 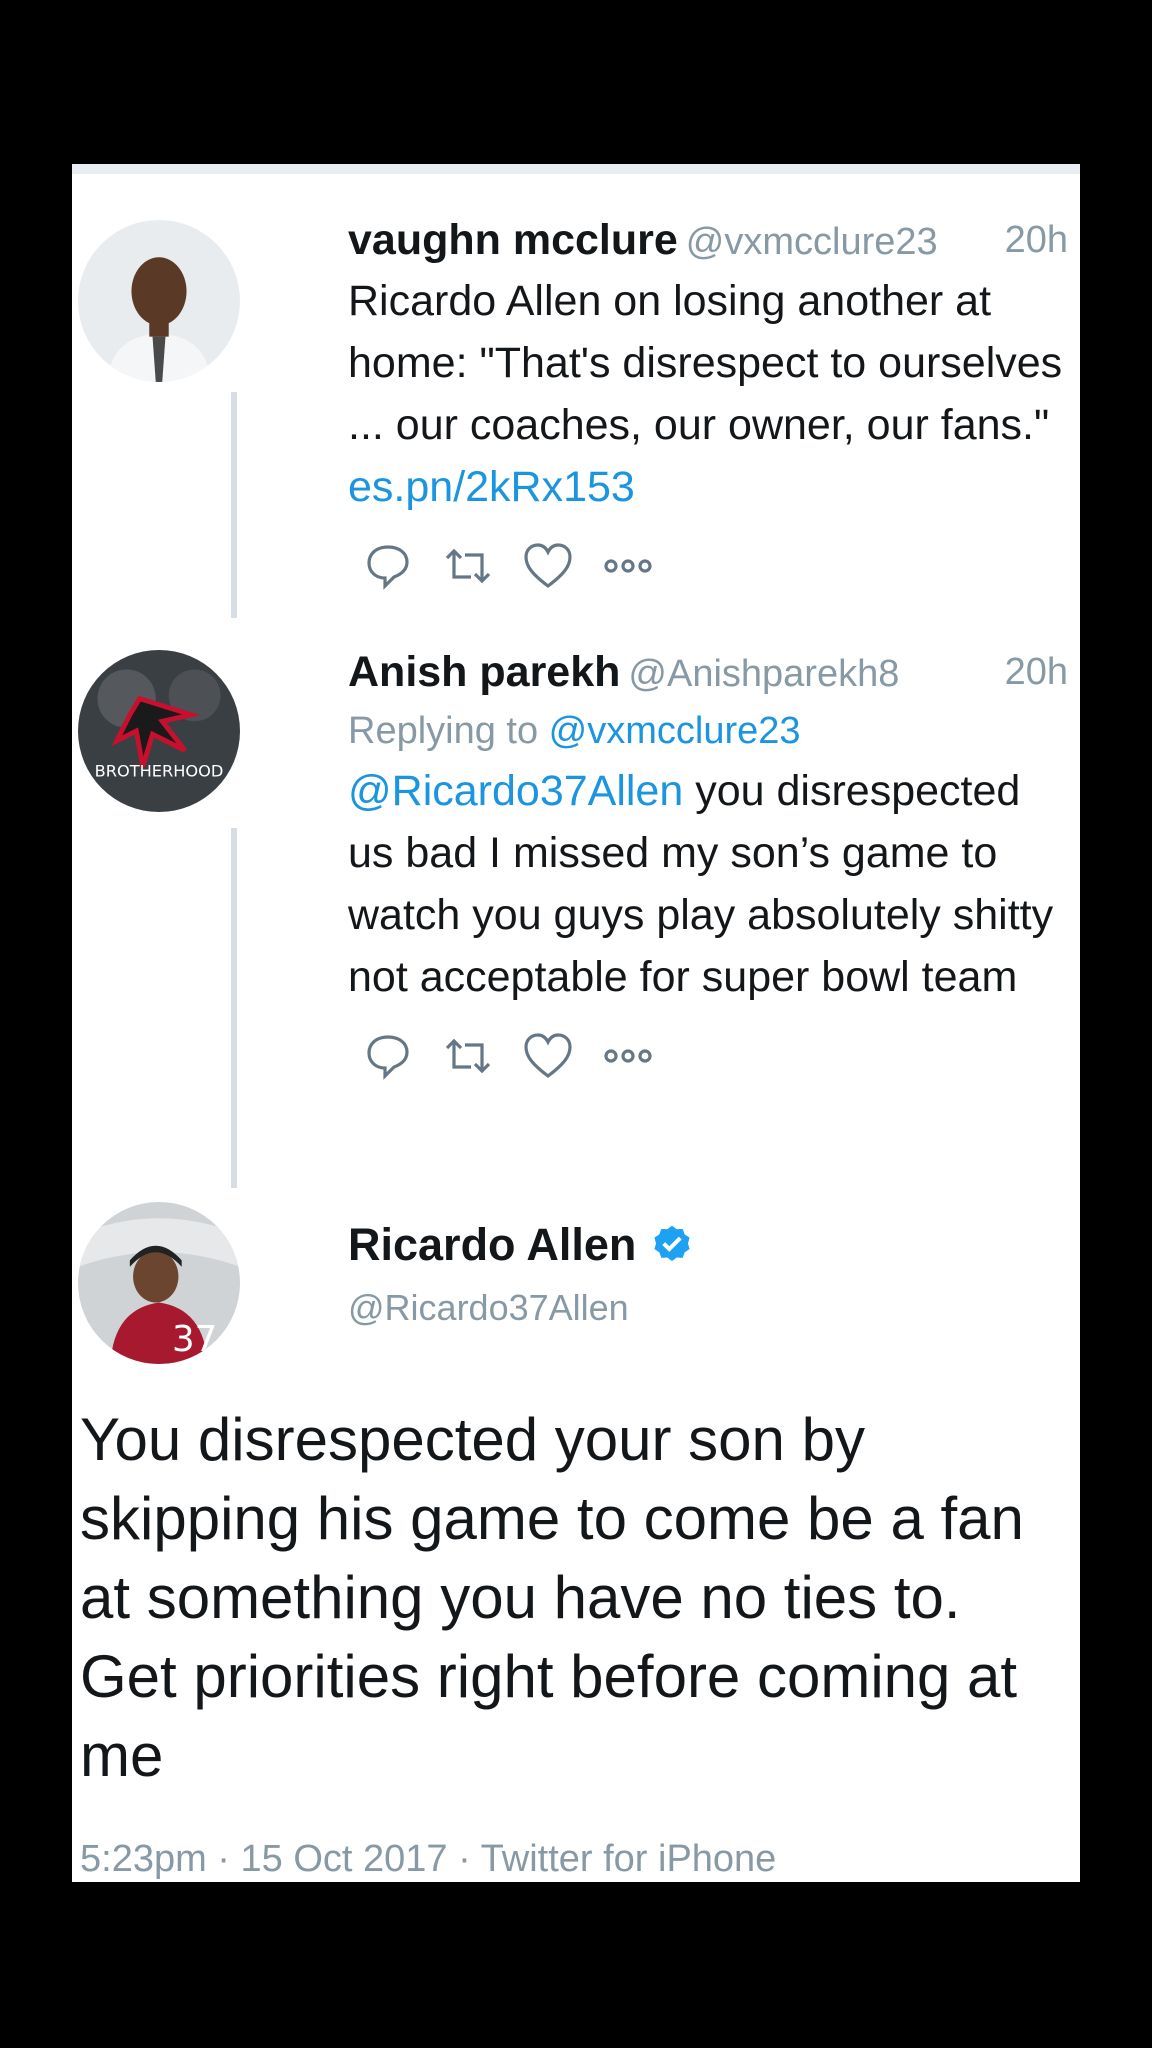 What do you see at coordinates (484, 672) in the screenshot?
I see `author-name: Anish parekh` at bounding box center [484, 672].